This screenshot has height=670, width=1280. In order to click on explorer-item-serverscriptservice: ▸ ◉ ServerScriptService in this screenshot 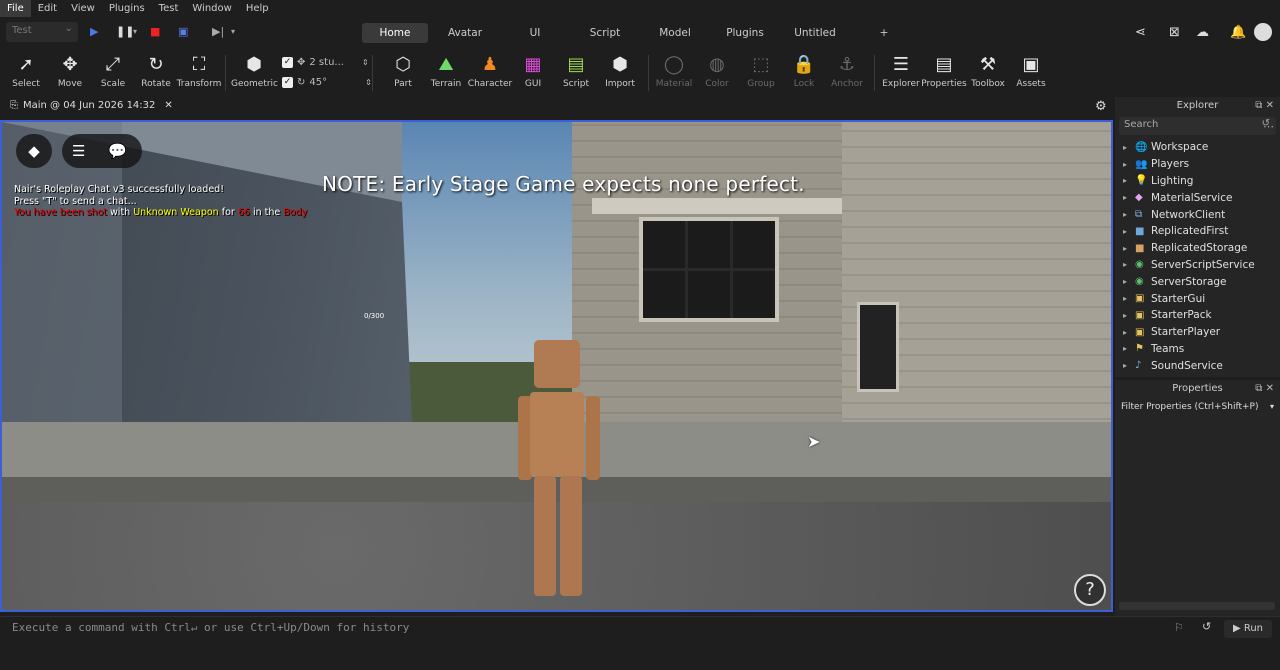, I will do `click(1197, 265)`.